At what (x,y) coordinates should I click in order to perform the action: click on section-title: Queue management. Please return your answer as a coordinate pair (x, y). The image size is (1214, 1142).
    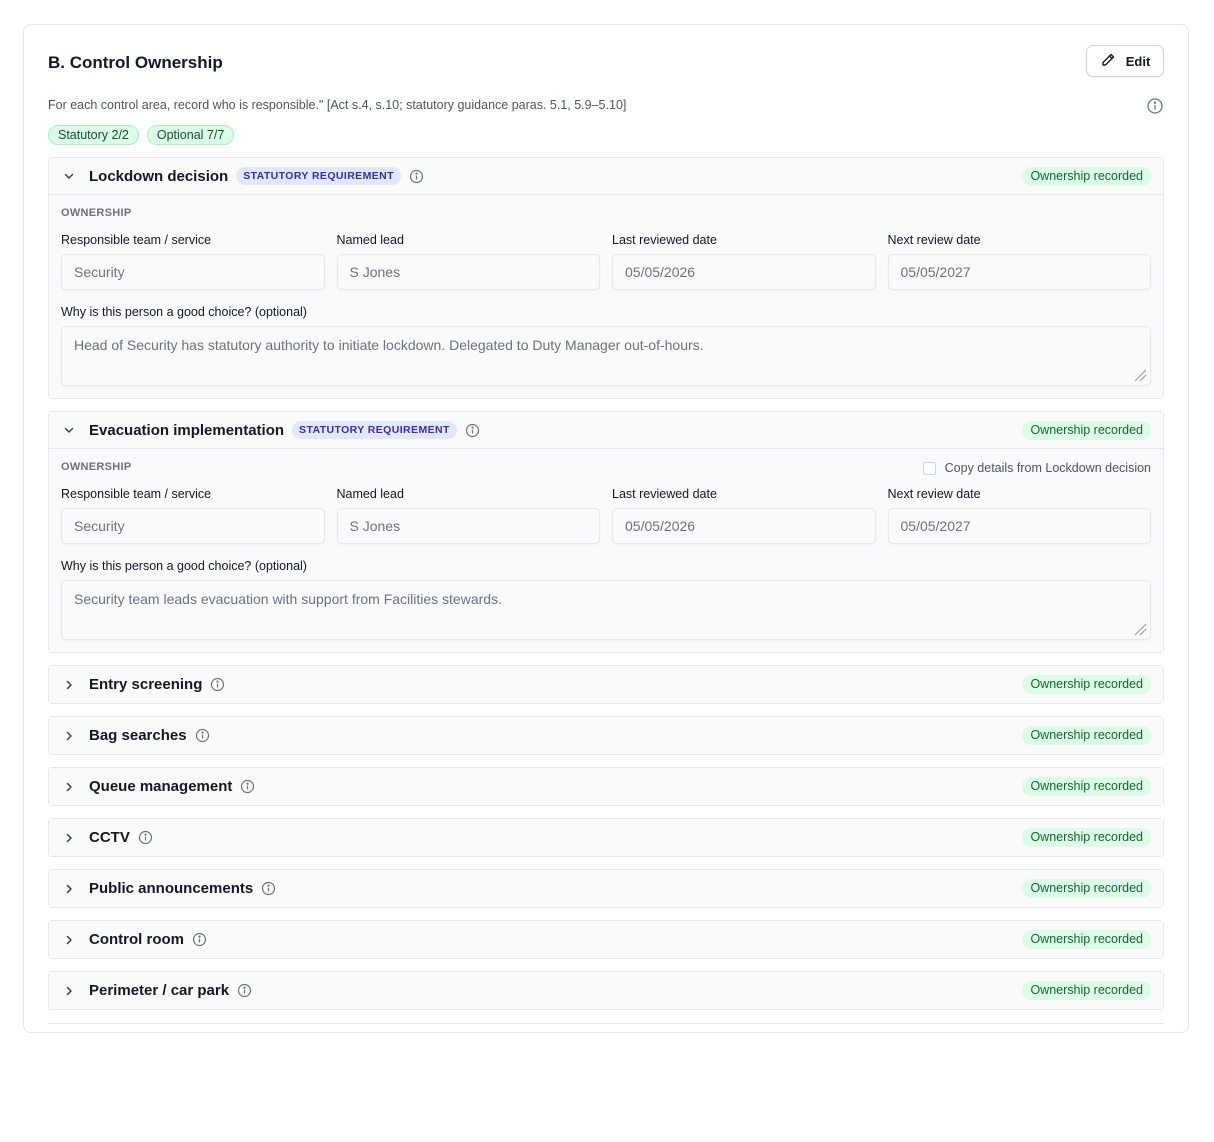
    Looking at the image, I should click on (161, 786).